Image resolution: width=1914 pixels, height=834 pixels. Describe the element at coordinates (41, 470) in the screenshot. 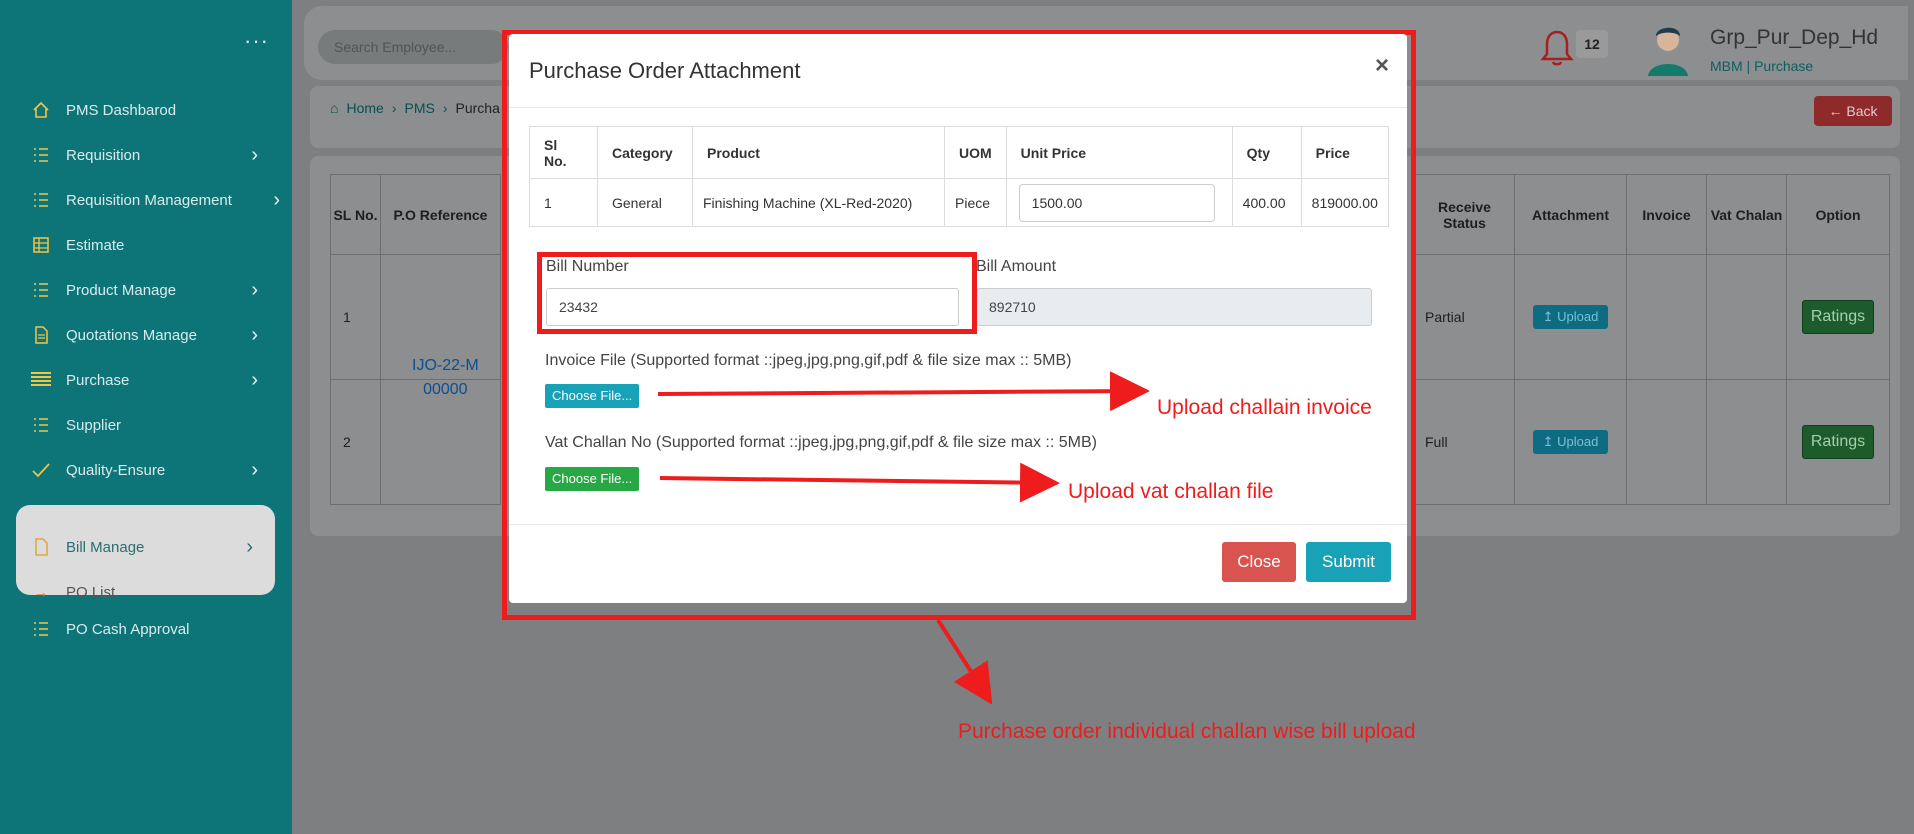

I see `check-icon` at that location.